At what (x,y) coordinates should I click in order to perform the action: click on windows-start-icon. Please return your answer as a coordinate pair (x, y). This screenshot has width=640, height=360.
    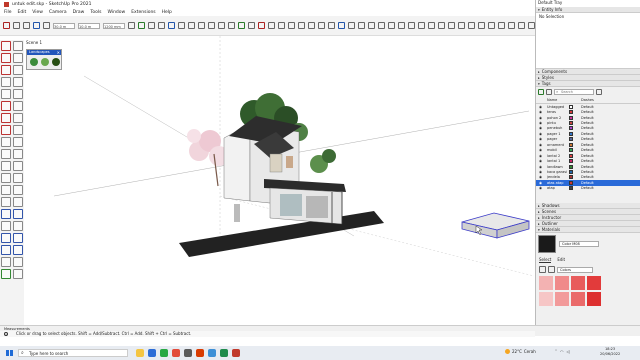
    Looking at the image, I should click on (9, 353).